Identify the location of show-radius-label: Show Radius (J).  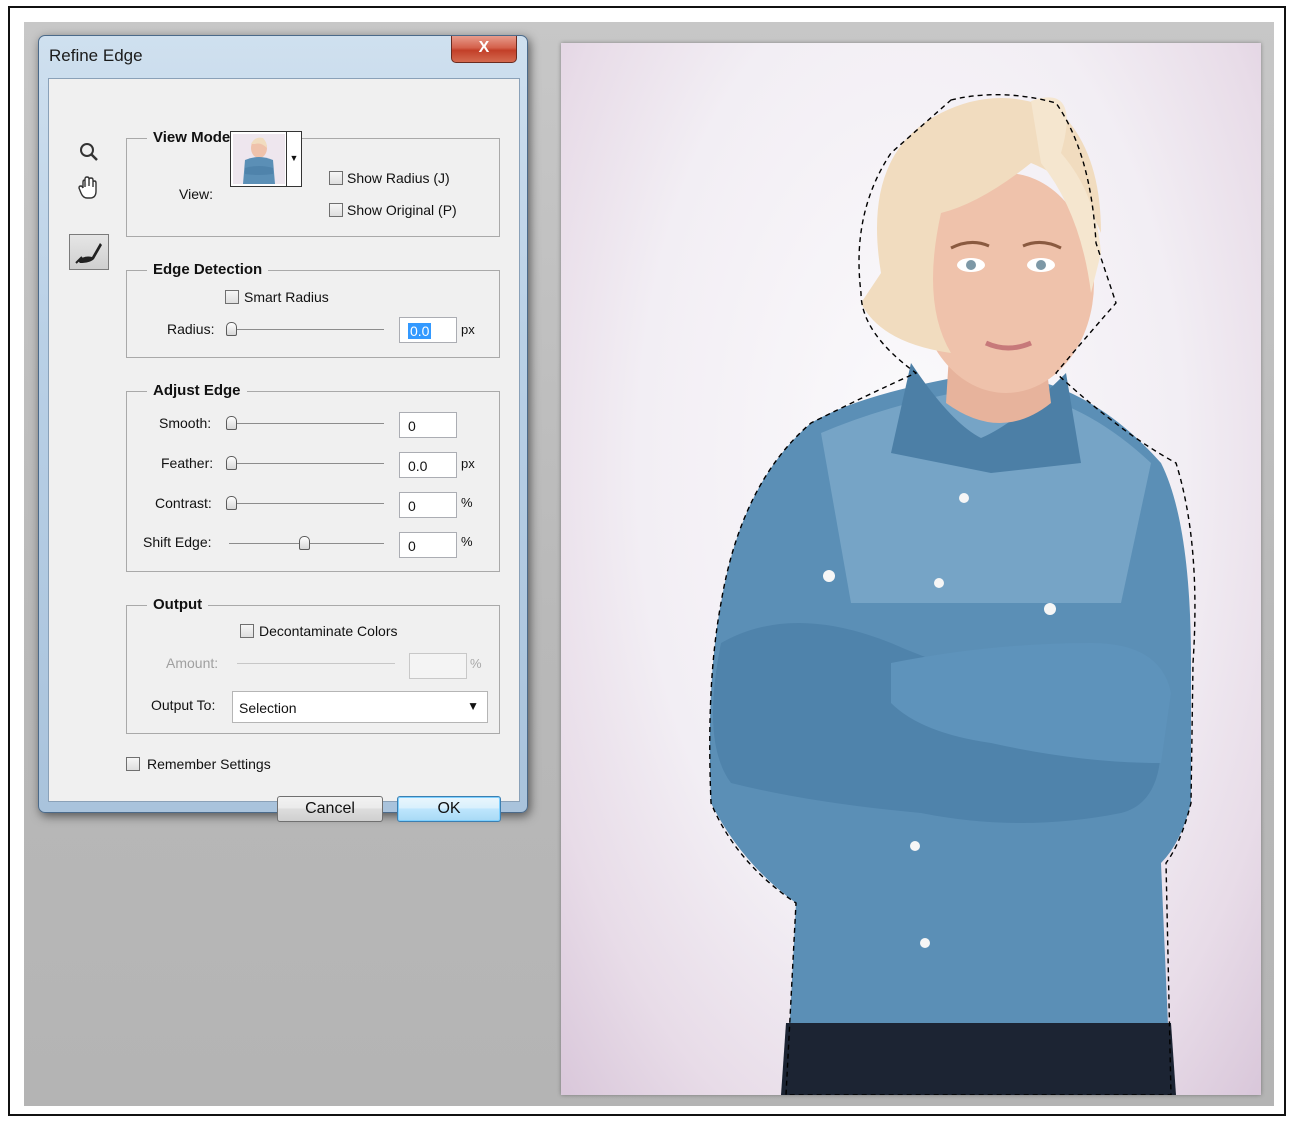
(398, 178).